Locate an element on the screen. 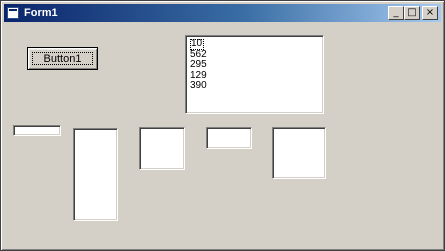  list-item: 295 is located at coordinates (254, 65).